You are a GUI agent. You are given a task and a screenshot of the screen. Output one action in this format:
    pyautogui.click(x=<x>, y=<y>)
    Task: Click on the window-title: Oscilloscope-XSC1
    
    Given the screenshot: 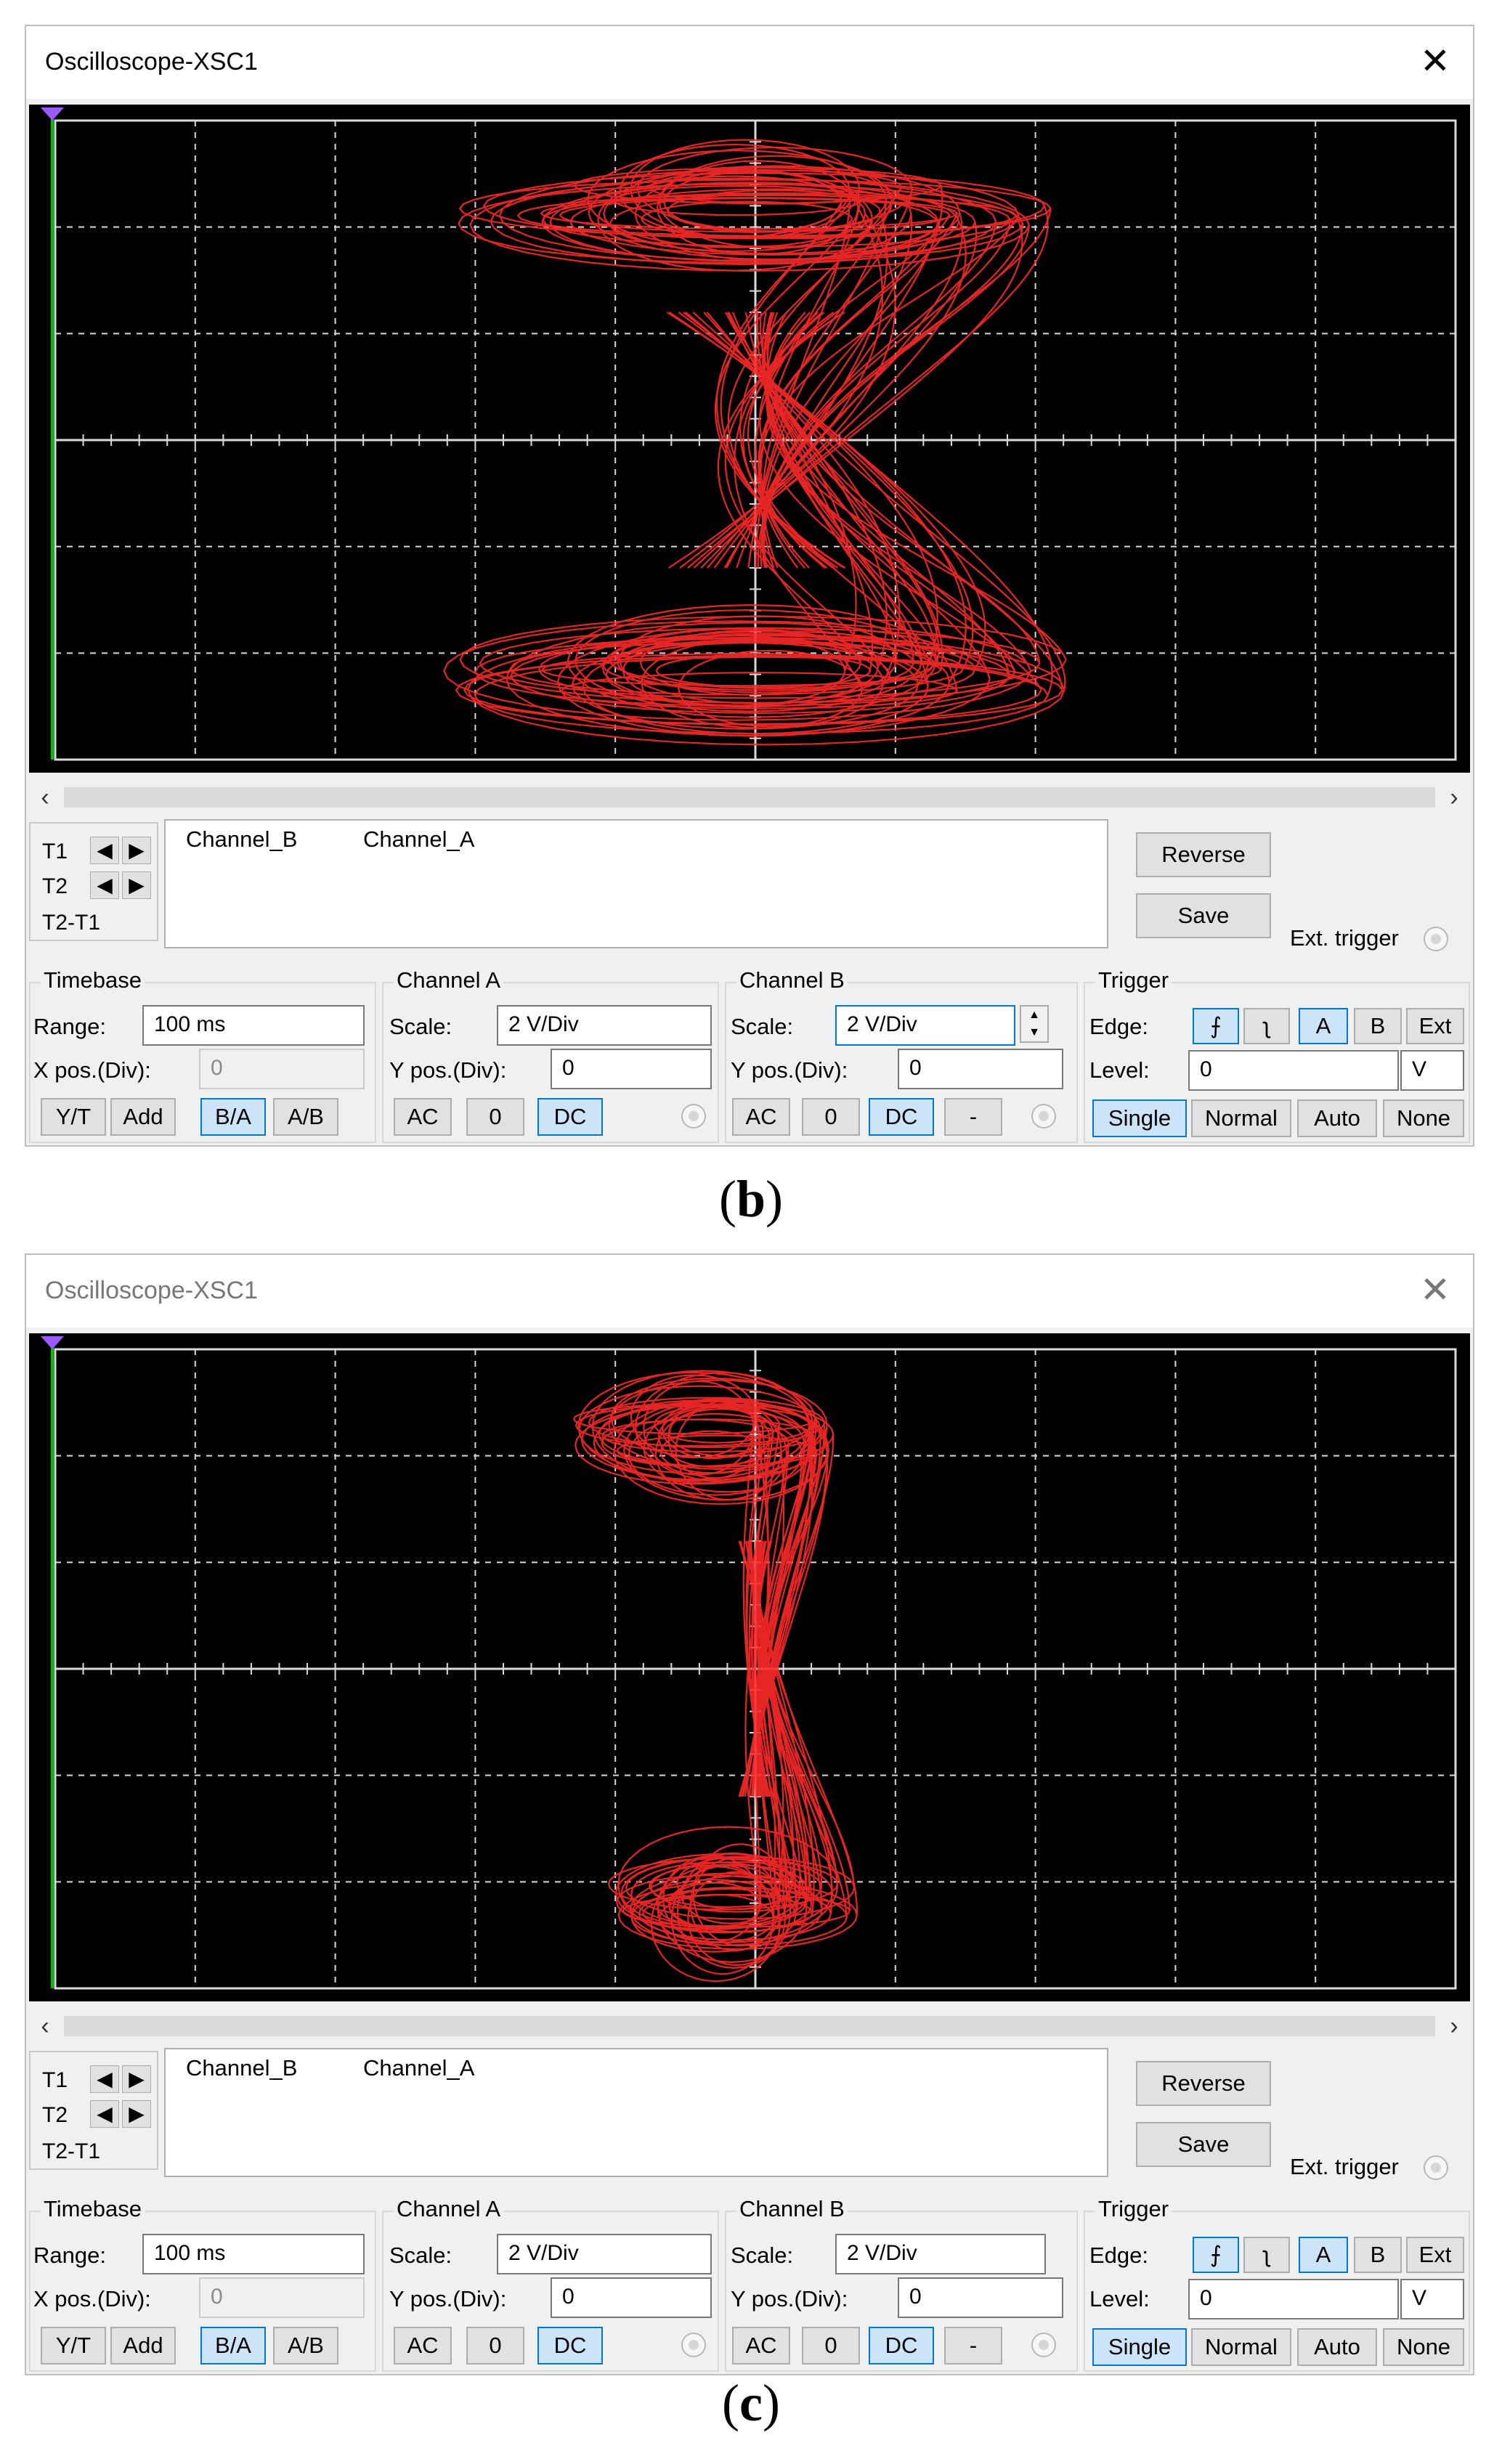 What is the action you would take?
    pyautogui.click(x=151, y=62)
    